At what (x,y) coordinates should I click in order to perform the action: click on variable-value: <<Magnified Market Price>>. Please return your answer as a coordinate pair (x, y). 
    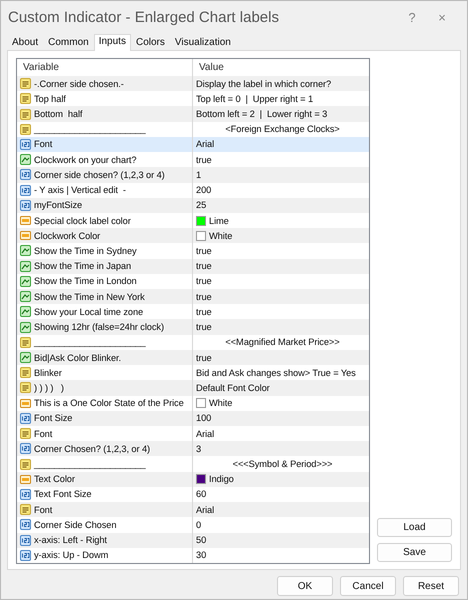
    Looking at the image, I should click on (282, 342).